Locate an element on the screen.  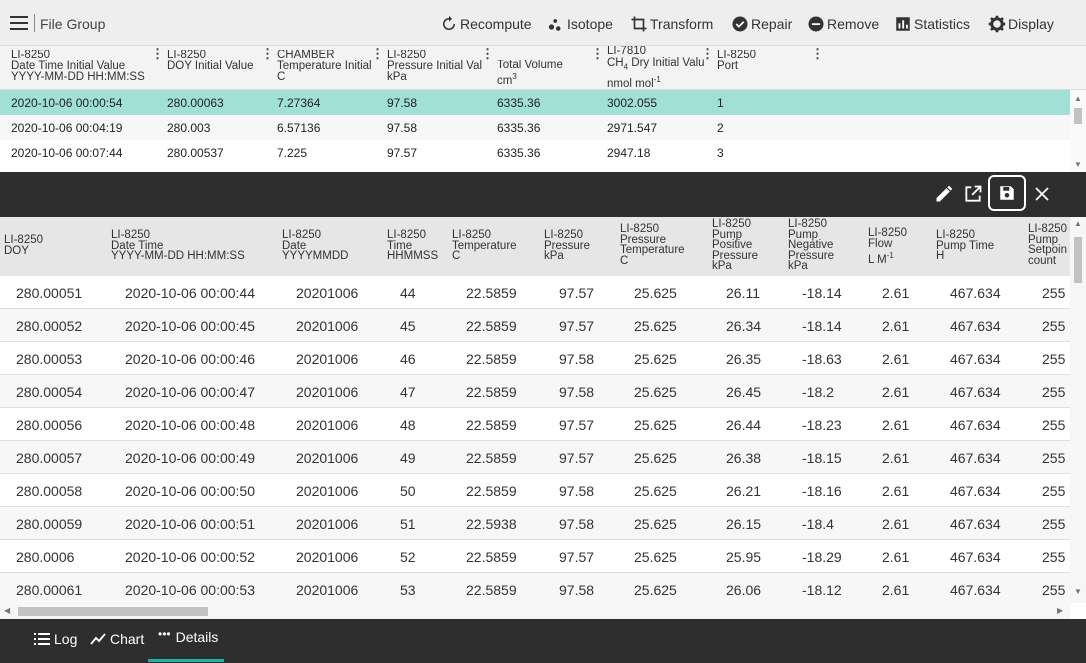
remove-button: Remove is located at coordinates (843, 24).